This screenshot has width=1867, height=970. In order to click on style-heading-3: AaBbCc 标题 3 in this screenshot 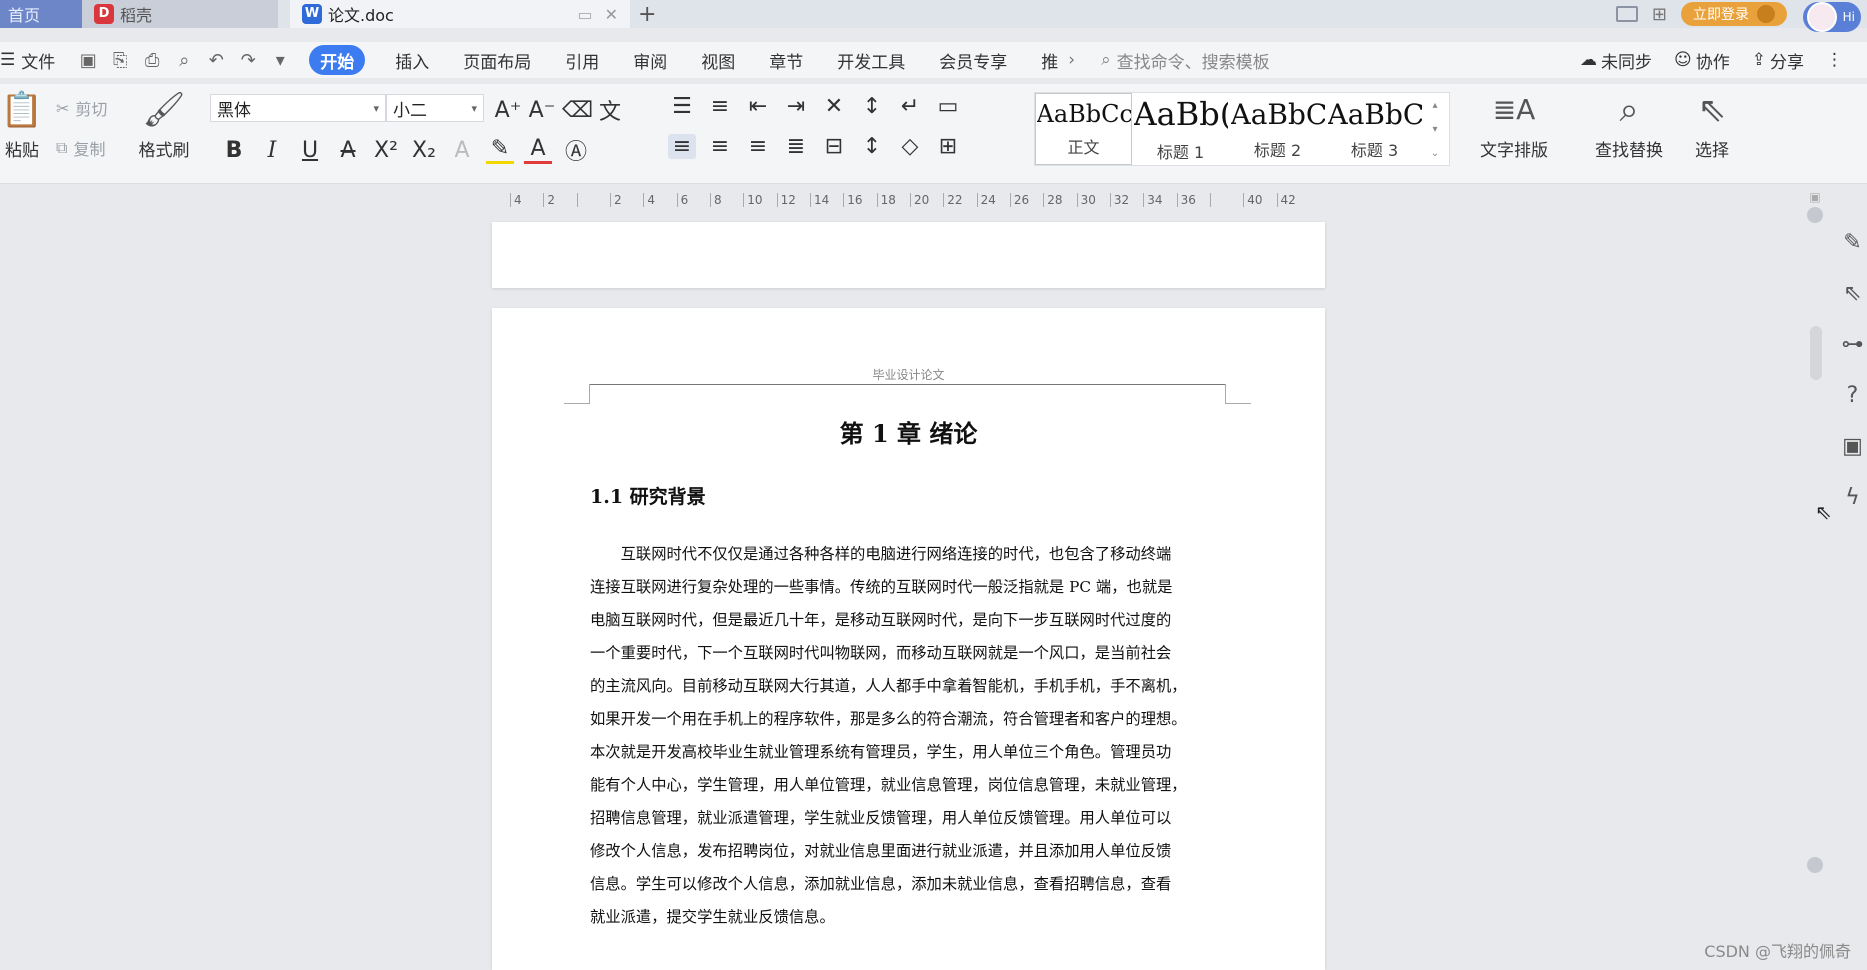, I will do `click(1374, 129)`.